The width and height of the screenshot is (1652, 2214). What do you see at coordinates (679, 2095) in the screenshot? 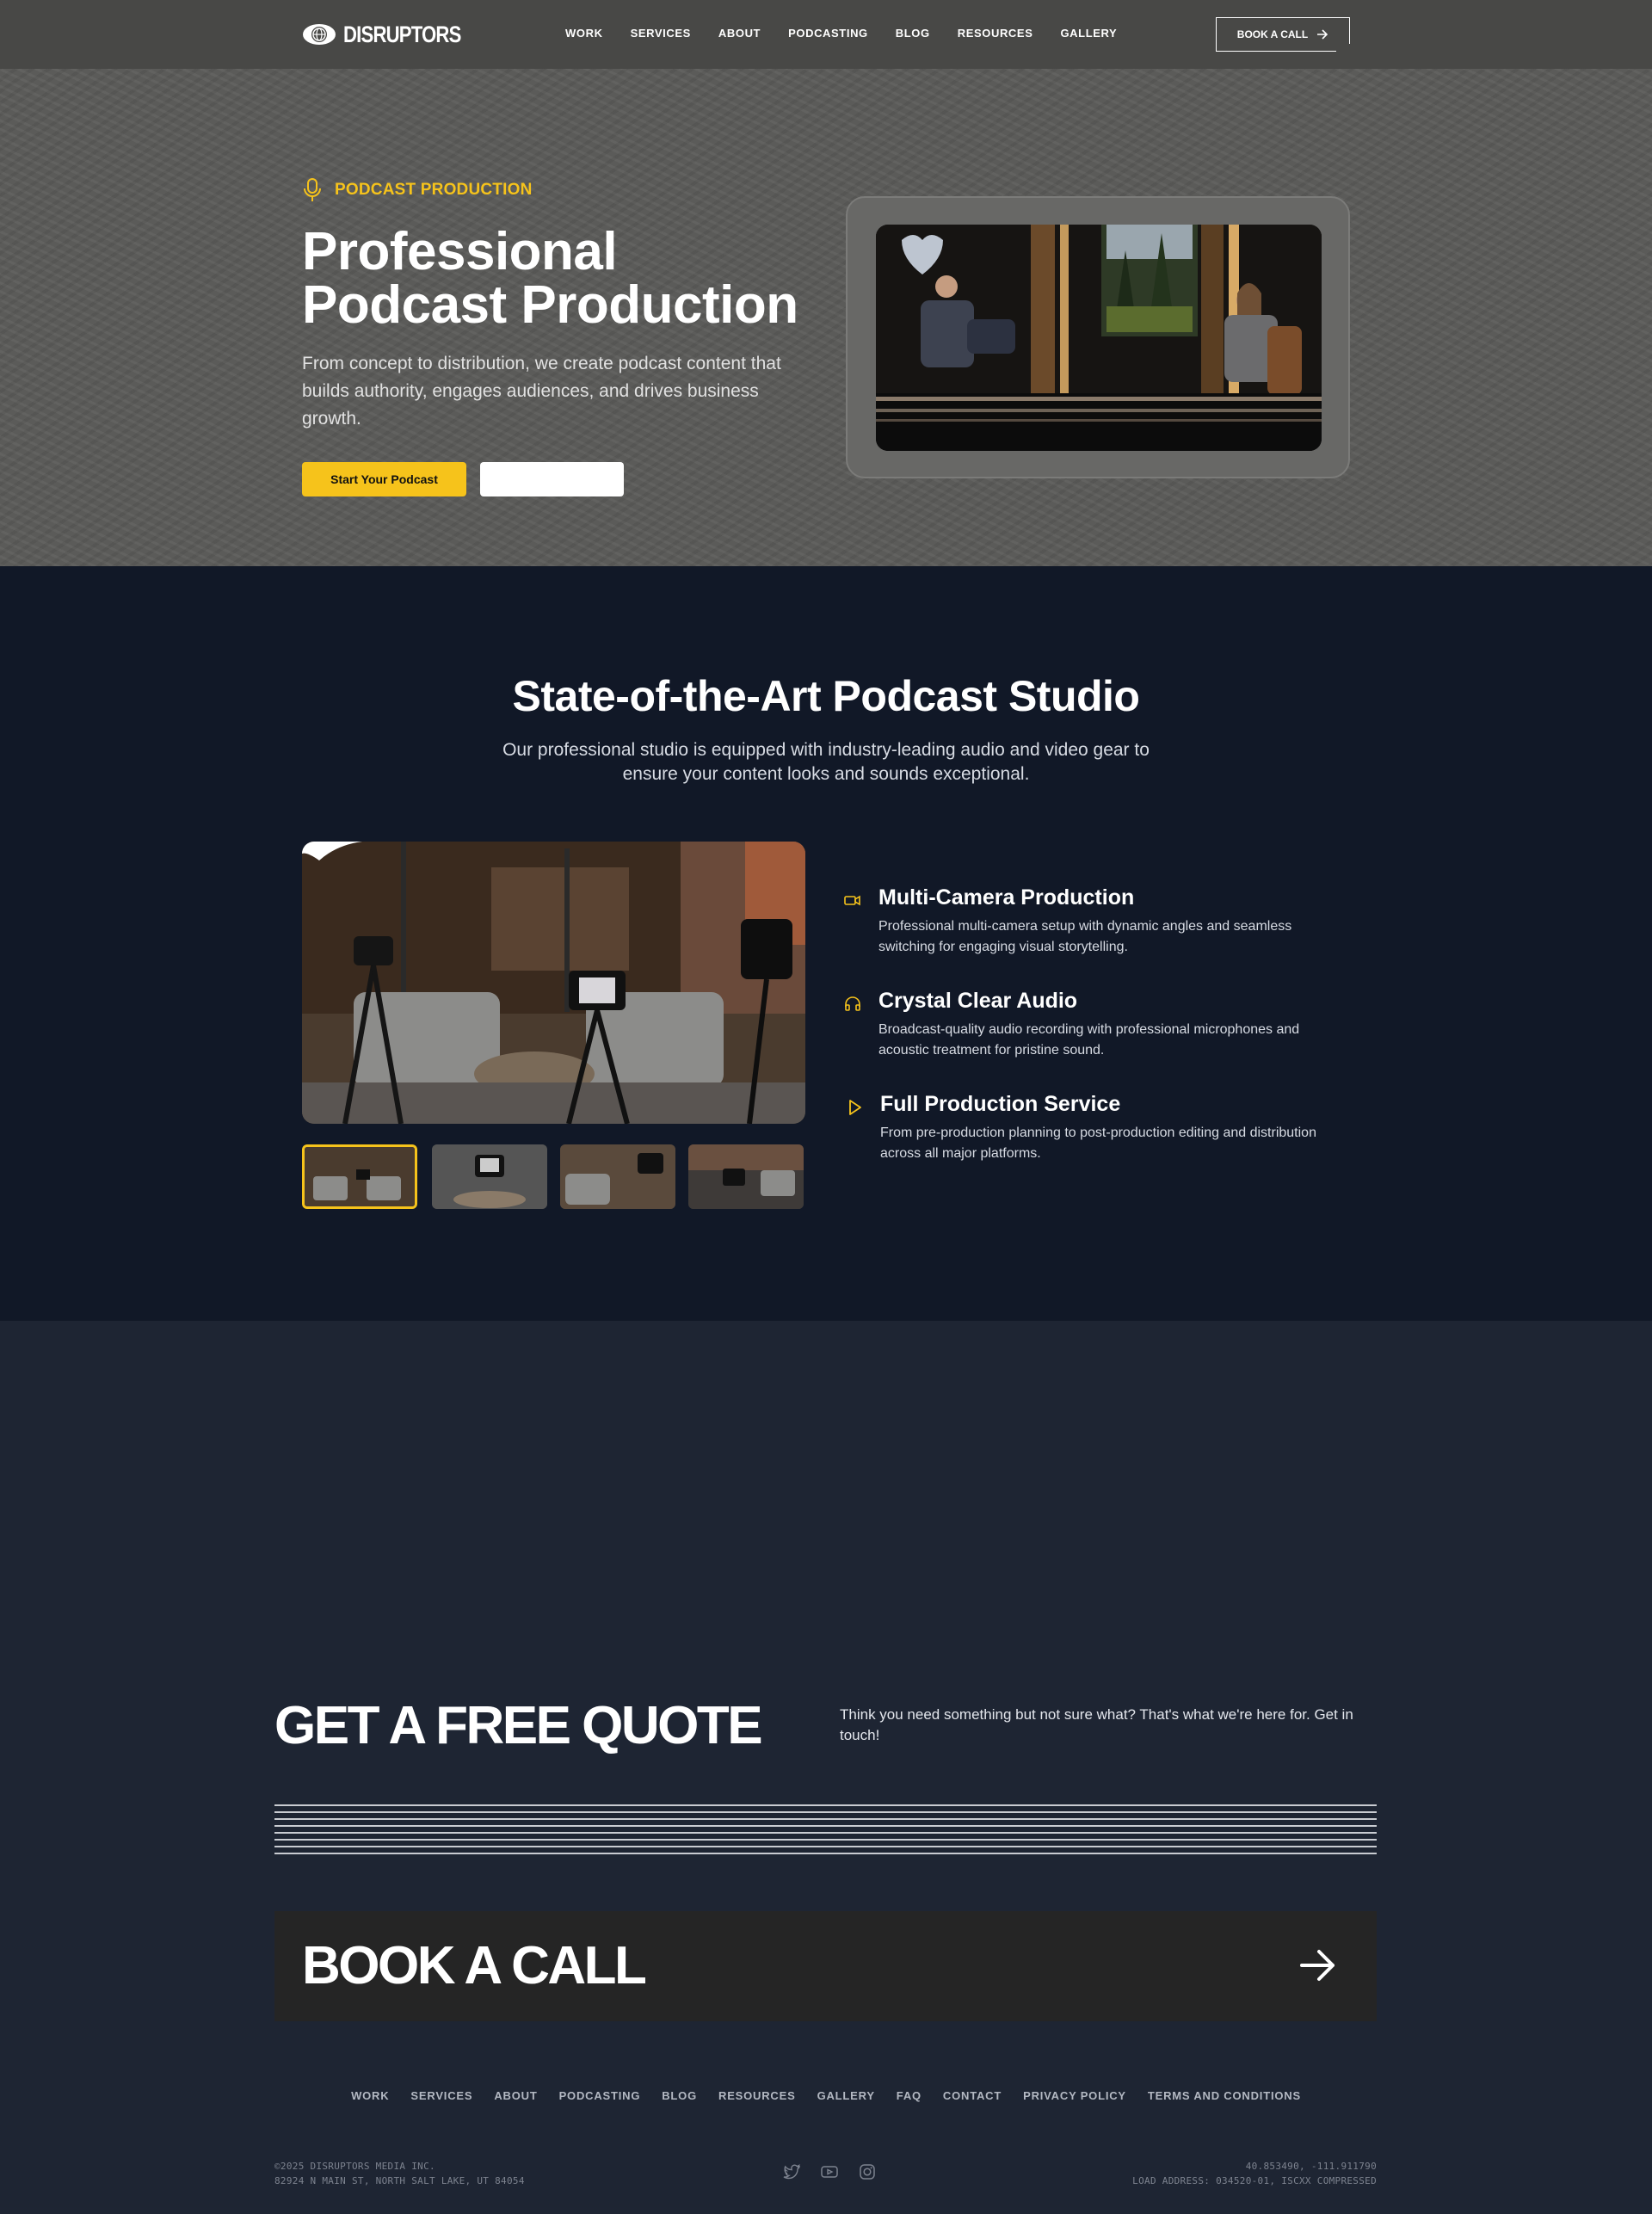
I see `footer-link-blog: BLOG` at bounding box center [679, 2095].